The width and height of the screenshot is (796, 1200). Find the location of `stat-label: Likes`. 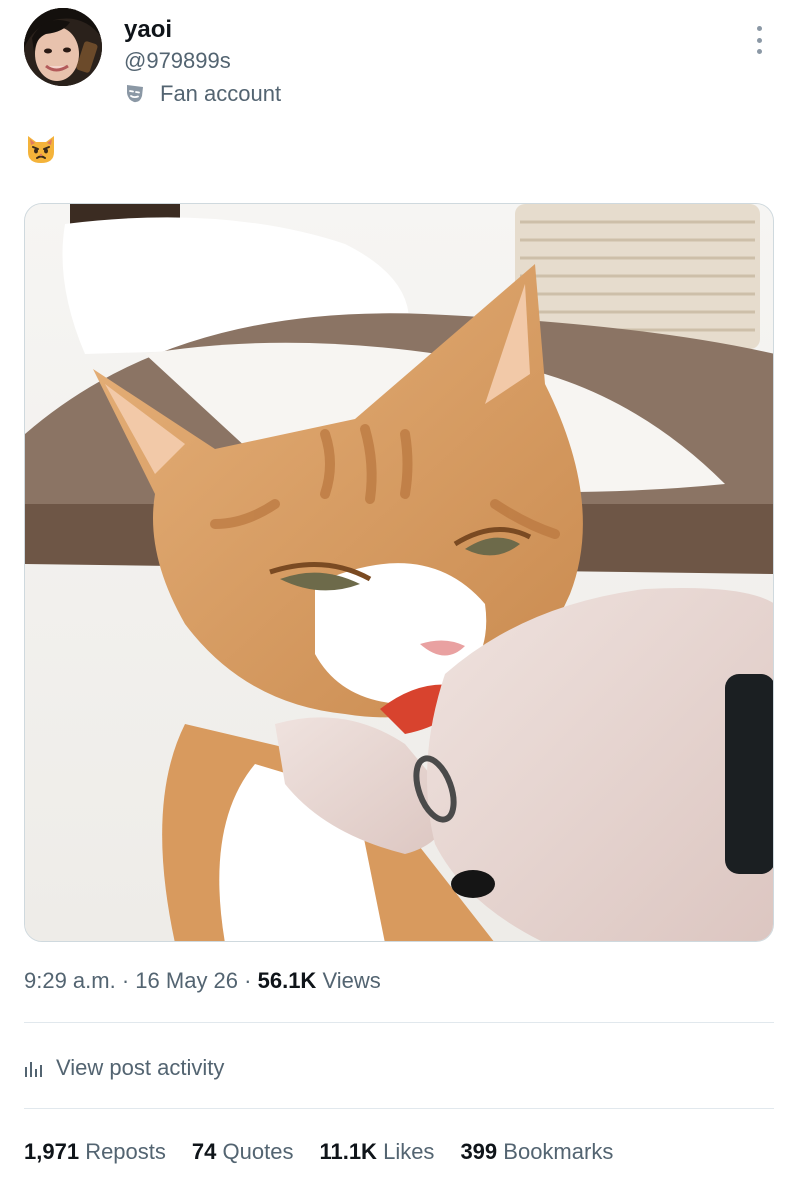

stat-label: Likes is located at coordinates (409, 1151).